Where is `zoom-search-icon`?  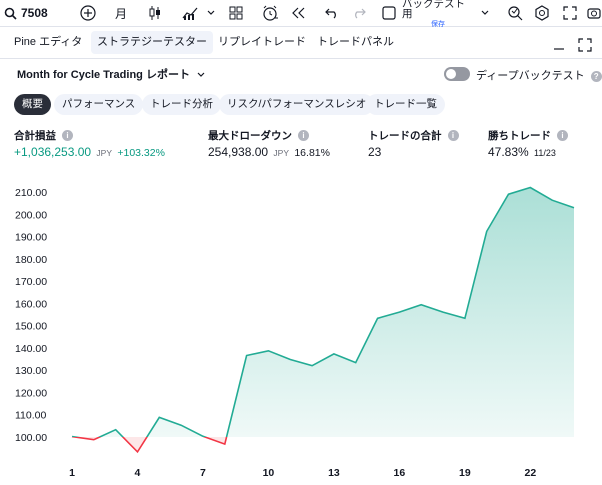
zoom-search-icon is located at coordinates (515, 13).